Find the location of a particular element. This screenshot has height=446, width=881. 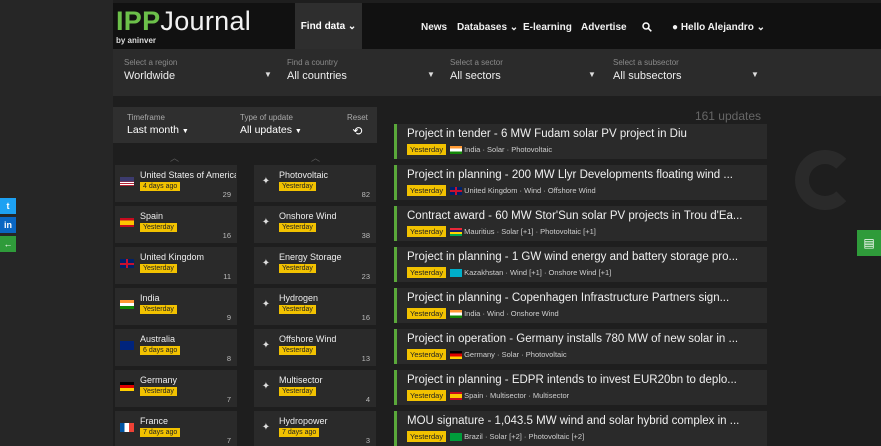

update-country: United Kingdom is located at coordinates (491, 190).